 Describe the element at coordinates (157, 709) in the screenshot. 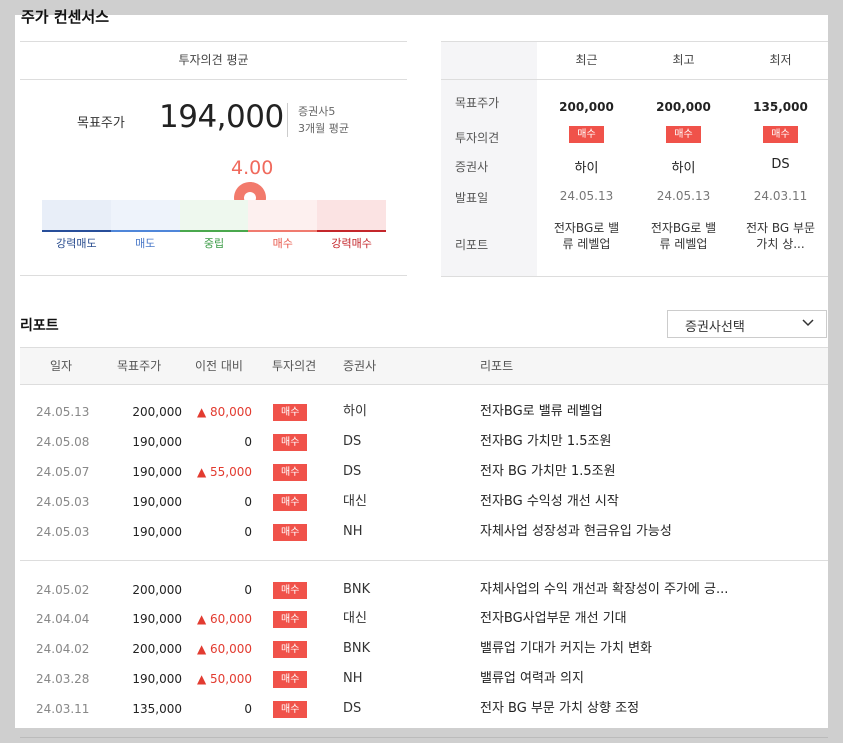

I see `row-target-price: 135,000` at that location.